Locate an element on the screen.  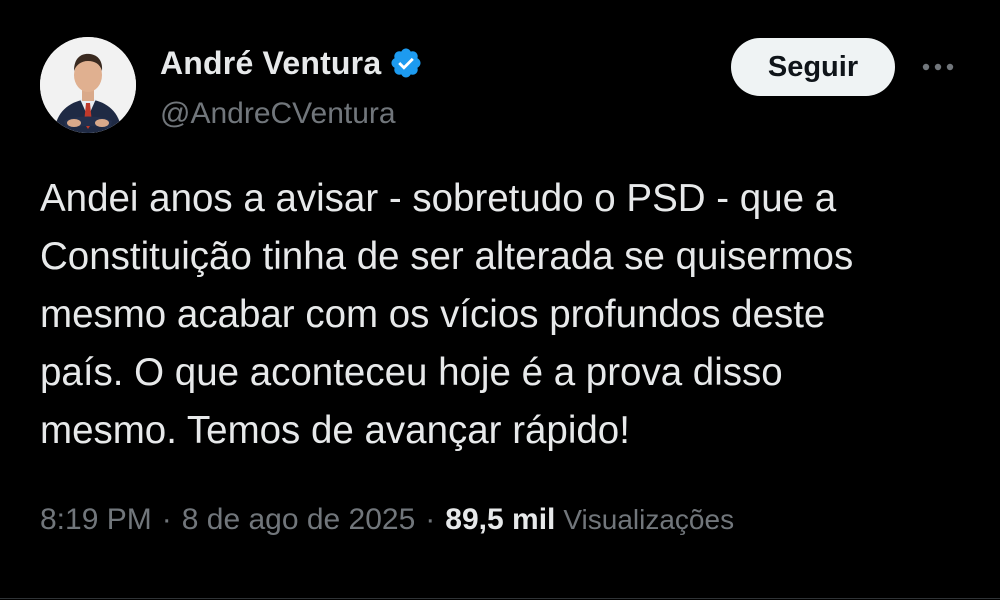
follow-button: Seguir is located at coordinates (813, 67).